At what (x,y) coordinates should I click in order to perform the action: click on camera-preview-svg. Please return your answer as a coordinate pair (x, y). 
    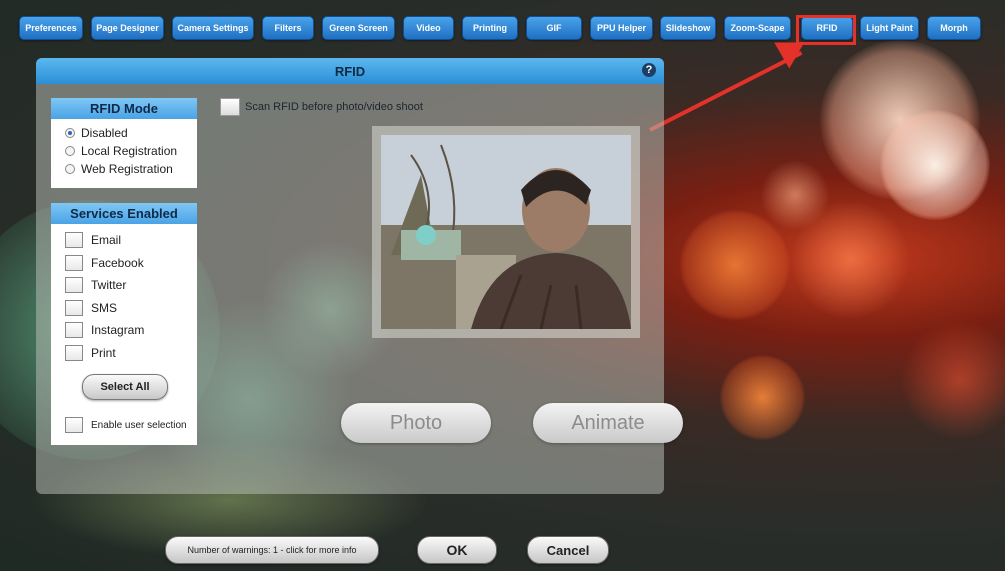
    Looking at the image, I should click on (506, 232).